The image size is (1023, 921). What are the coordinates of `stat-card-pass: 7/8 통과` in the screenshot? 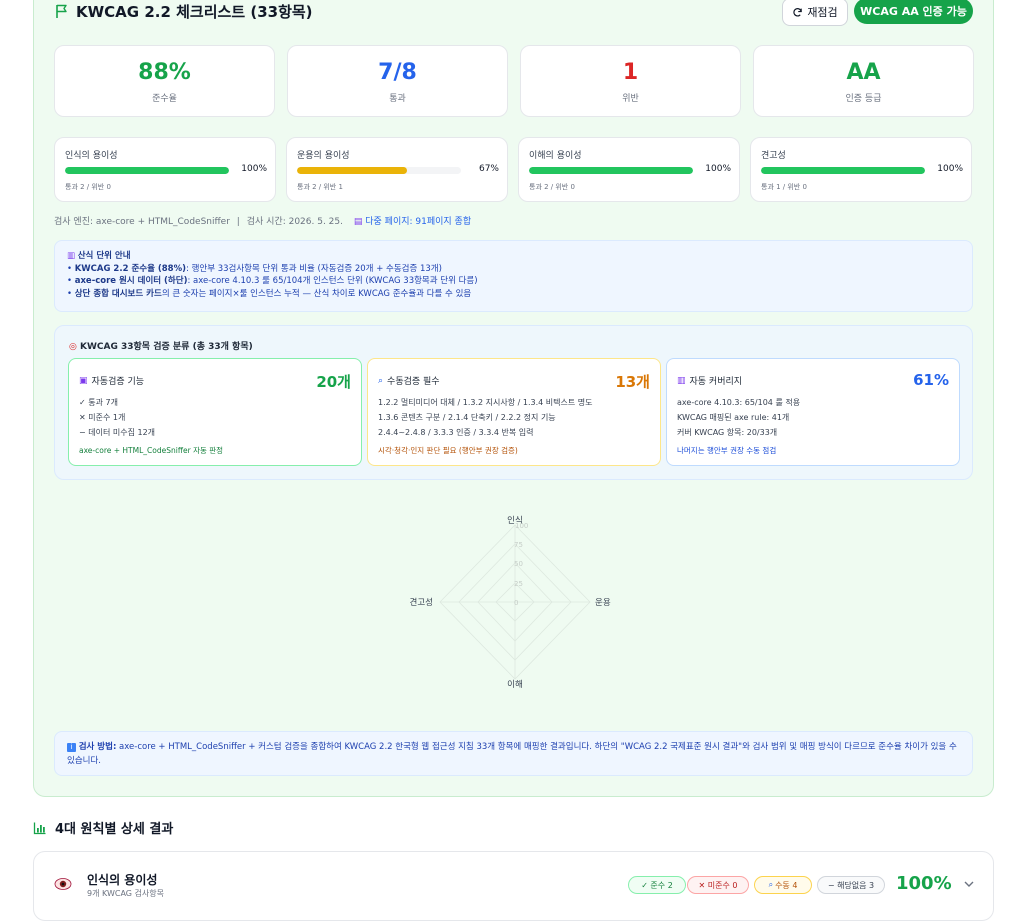 It's located at (397, 81).